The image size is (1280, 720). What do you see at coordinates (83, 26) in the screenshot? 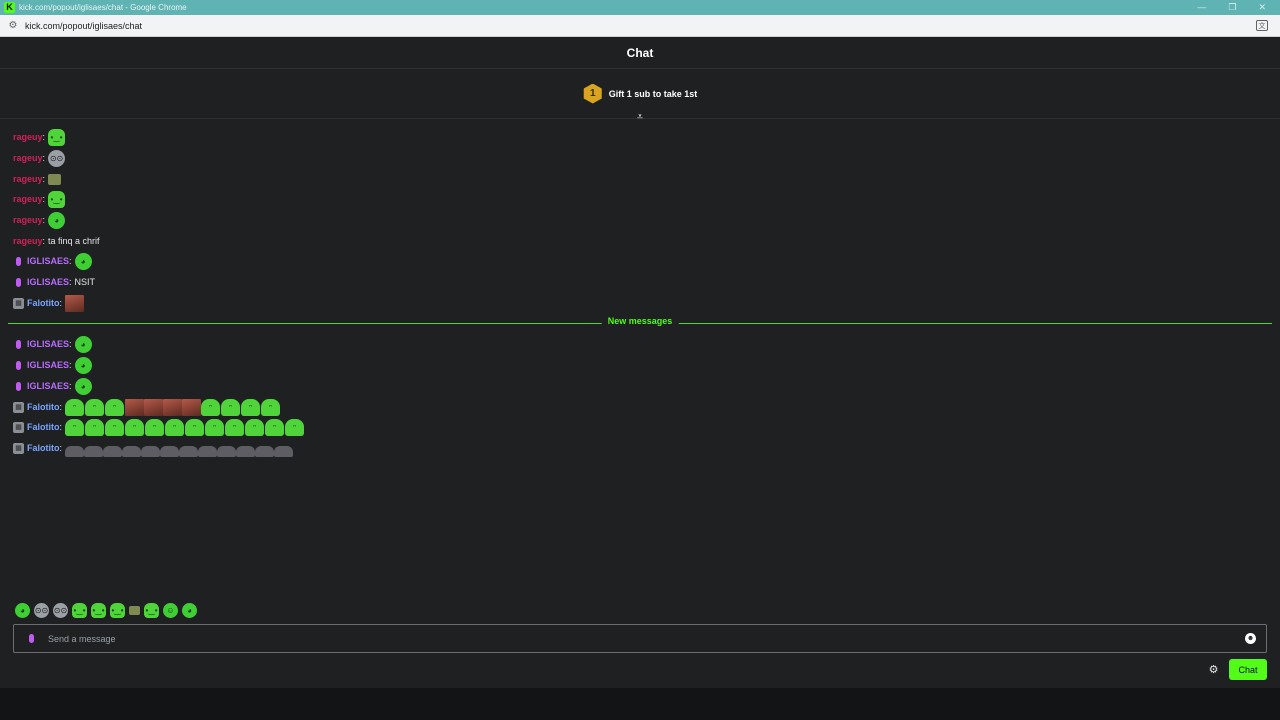
I see `url-text: kick.com/popout/iglisaes/chat` at bounding box center [83, 26].